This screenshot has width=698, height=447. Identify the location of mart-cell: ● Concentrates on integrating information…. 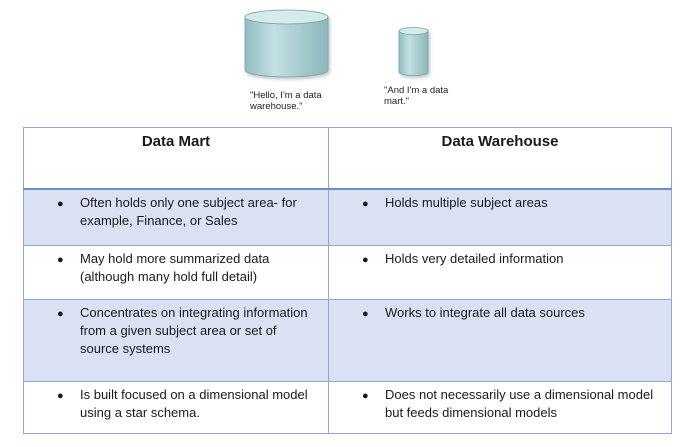
(176, 340).